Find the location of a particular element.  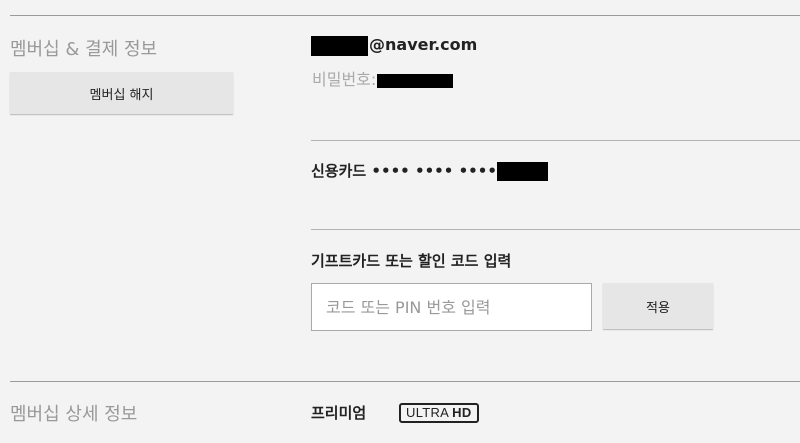

card-label: 신용카드 •••• •••• •••• is located at coordinates (404, 171).